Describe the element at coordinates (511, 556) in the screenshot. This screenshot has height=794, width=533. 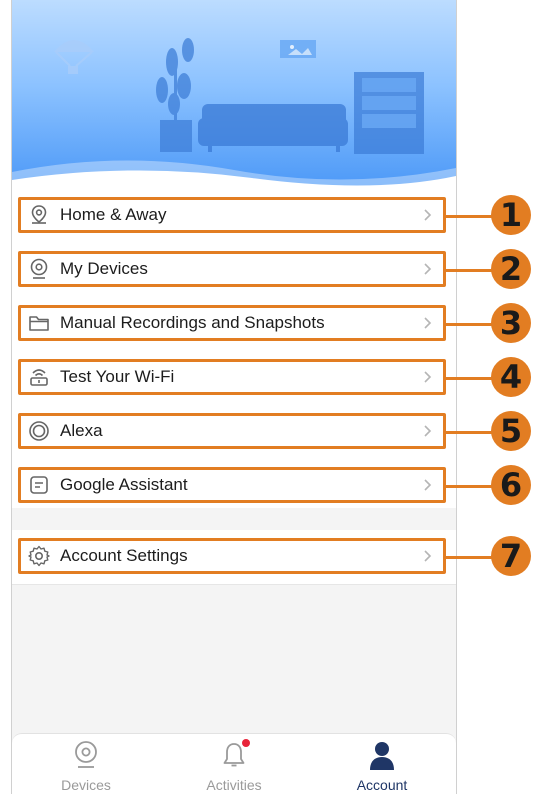
I see `callout-badge: 7` at that location.